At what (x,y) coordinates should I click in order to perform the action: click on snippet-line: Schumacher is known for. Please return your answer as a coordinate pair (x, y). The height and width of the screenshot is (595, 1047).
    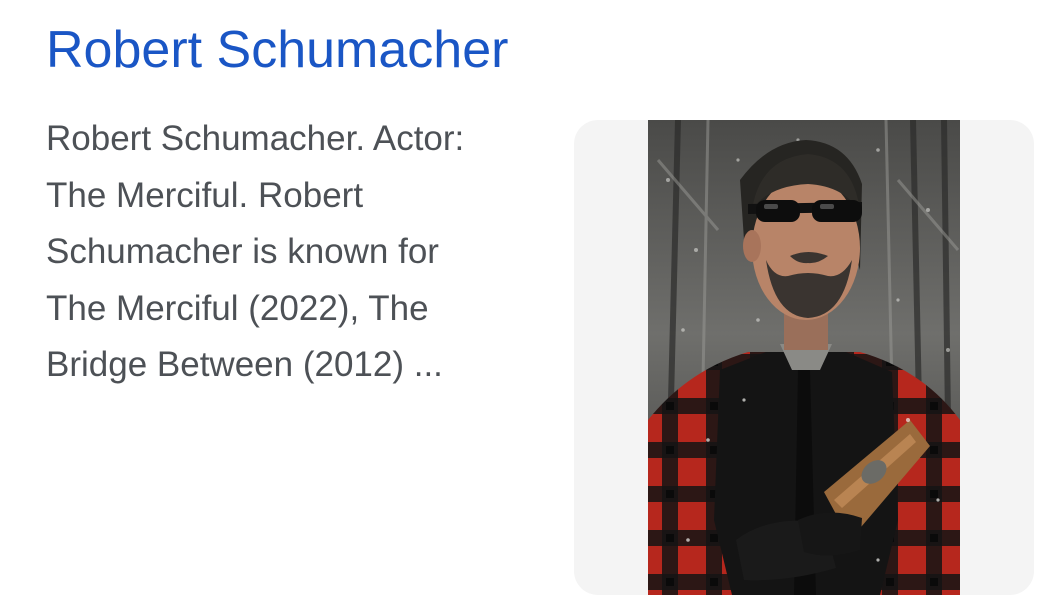
    Looking at the image, I should click on (242, 251).